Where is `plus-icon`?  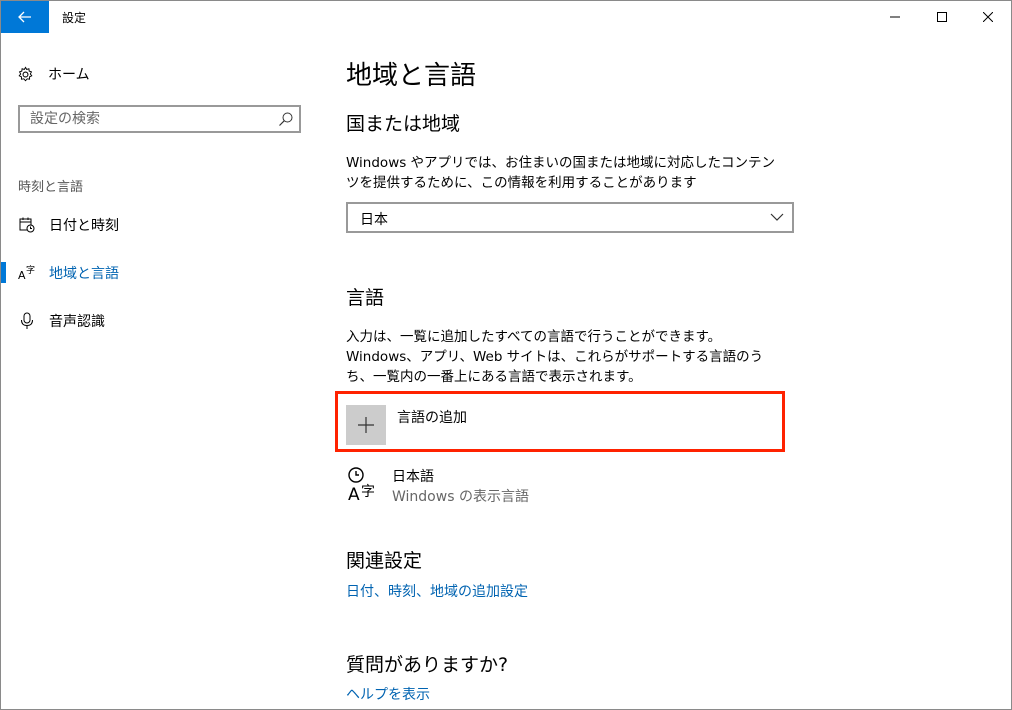
plus-icon is located at coordinates (366, 425).